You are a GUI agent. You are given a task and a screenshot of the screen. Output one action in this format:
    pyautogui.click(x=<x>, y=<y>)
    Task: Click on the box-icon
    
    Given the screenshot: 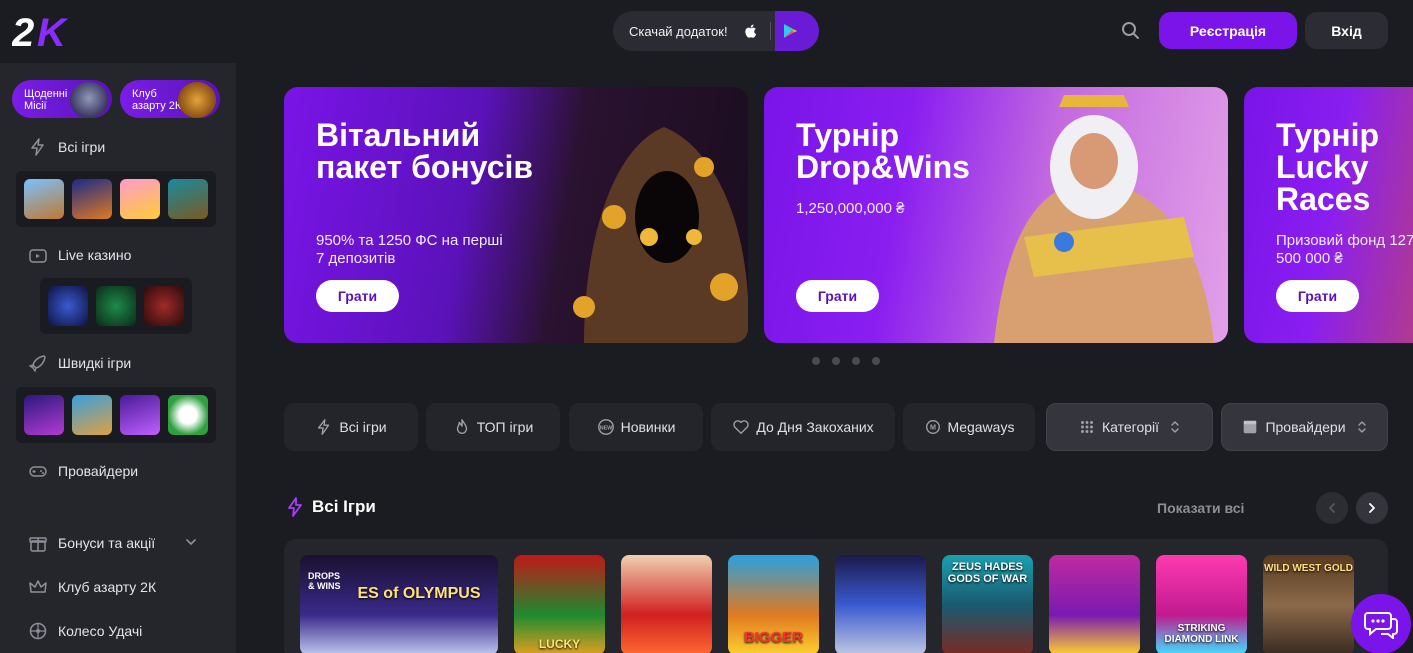 What is the action you would take?
    pyautogui.click(x=1250, y=427)
    